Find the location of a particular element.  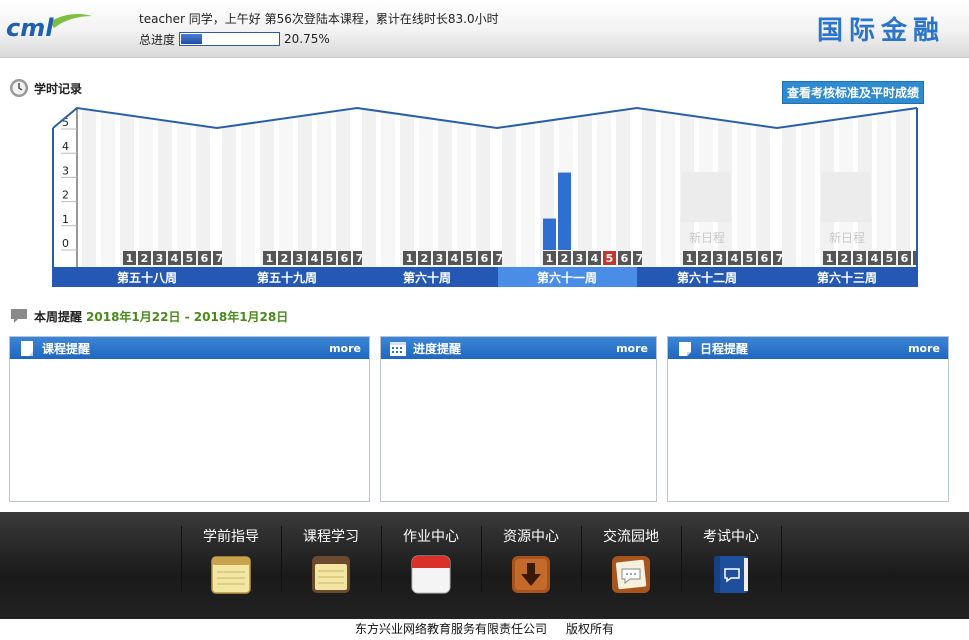

study-record-heading: 学时记录 is located at coordinates (45, 88).